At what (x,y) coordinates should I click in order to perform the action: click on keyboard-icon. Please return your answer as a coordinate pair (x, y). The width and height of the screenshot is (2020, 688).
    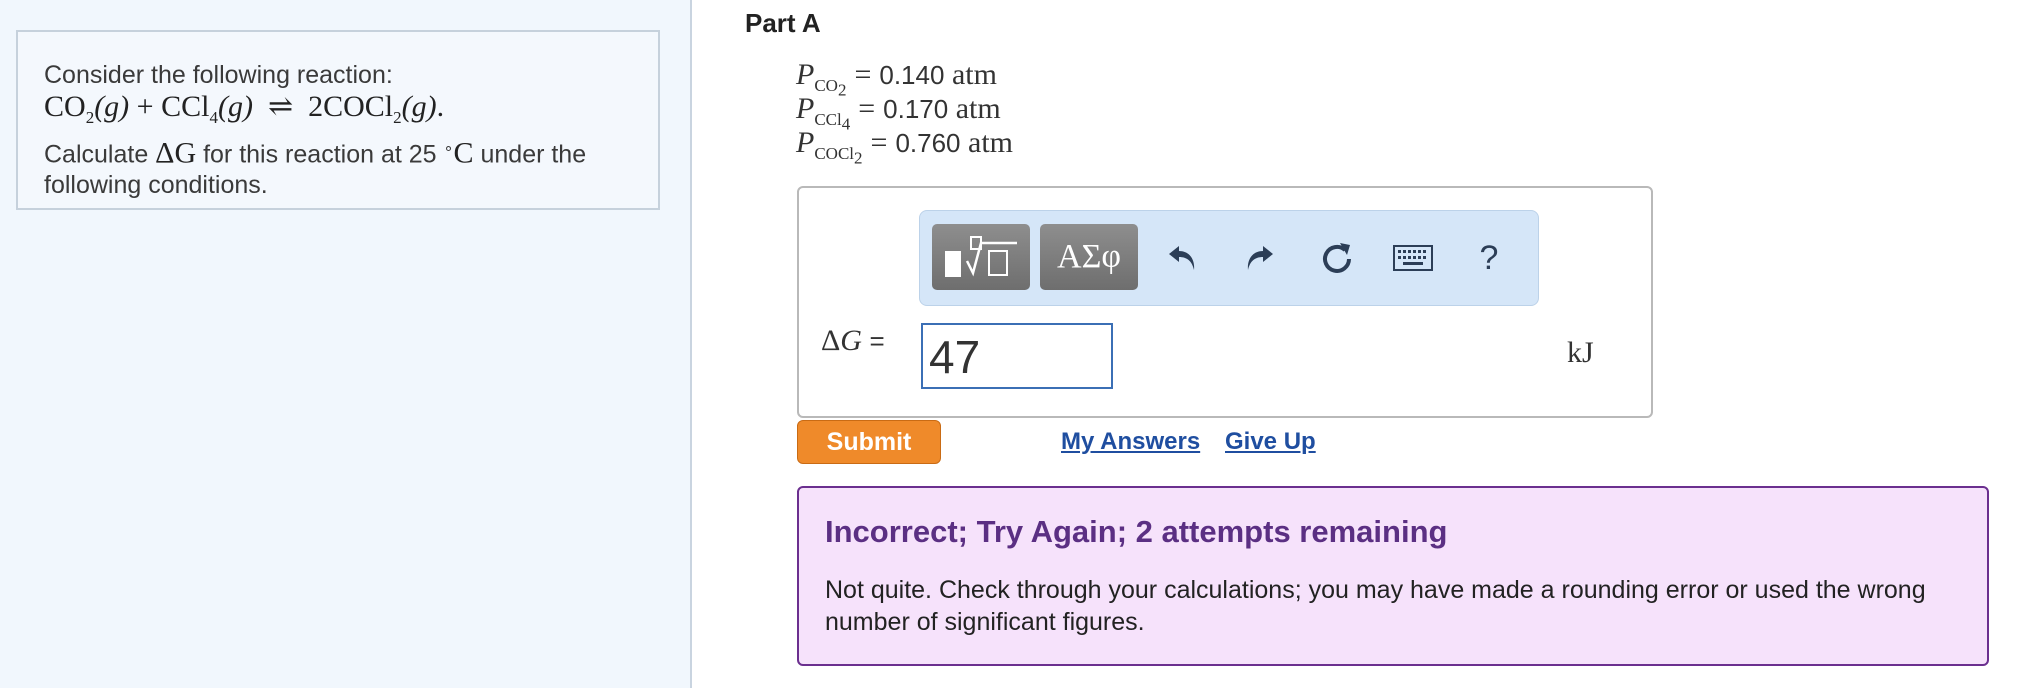
    Looking at the image, I should click on (1413, 258).